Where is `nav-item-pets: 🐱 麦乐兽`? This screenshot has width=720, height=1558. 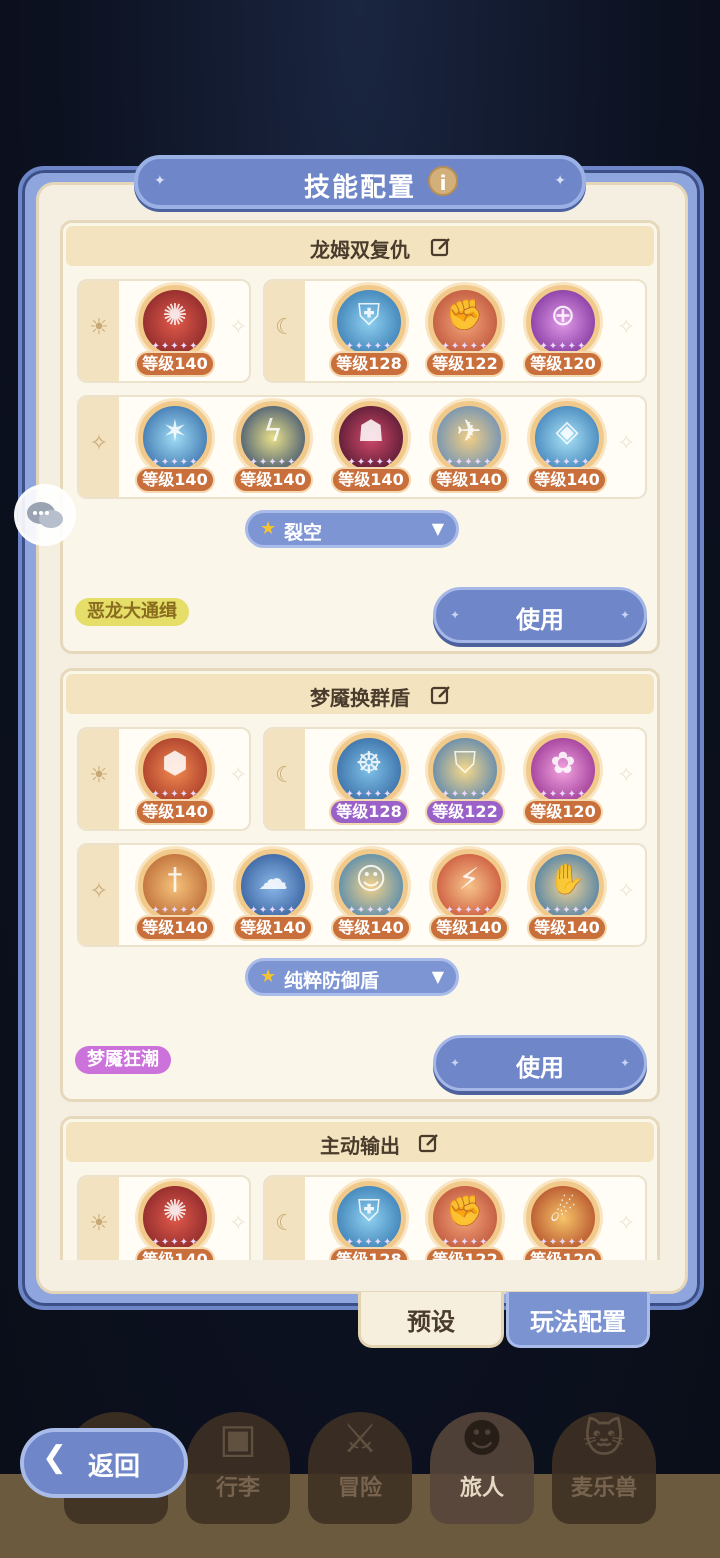
nav-item-pets: 🐱 麦乐兽 is located at coordinates (604, 1468).